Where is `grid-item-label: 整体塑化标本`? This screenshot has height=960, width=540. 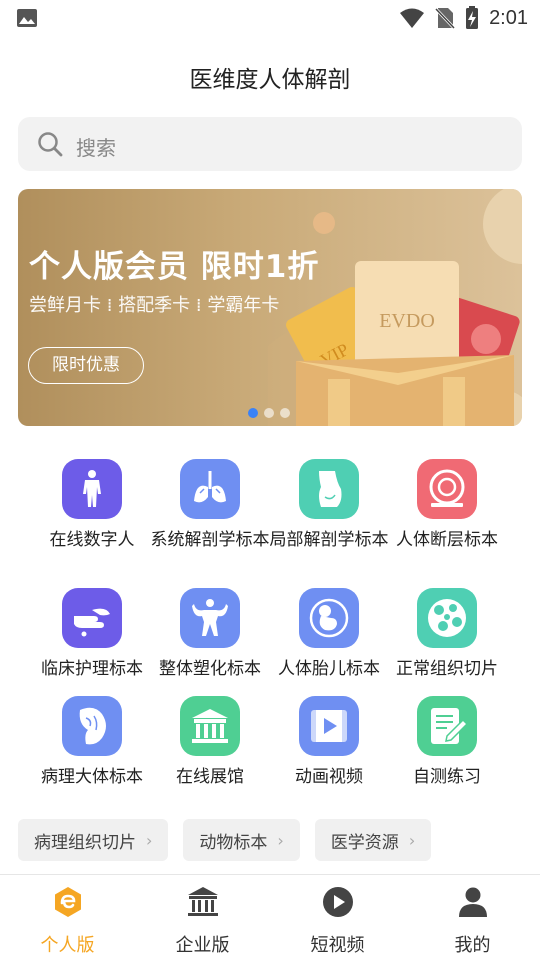
grid-item-label: 整体塑化标本 is located at coordinates (210, 669).